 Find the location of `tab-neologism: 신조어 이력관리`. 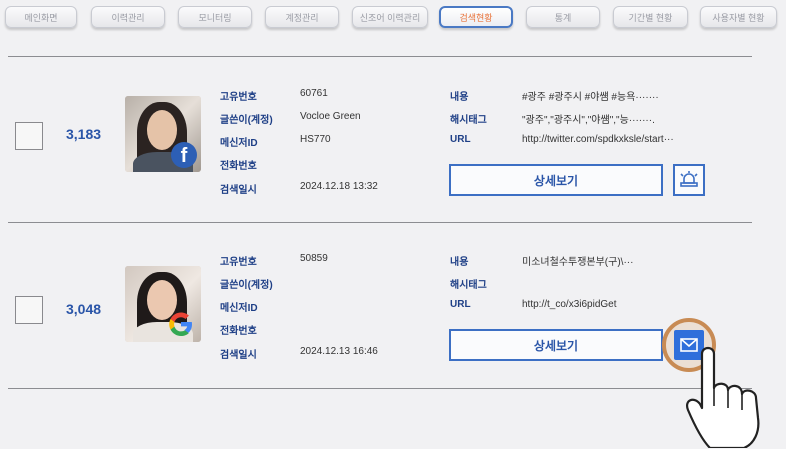

tab-neologism: 신조어 이력관리 is located at coordinates (390, 17).